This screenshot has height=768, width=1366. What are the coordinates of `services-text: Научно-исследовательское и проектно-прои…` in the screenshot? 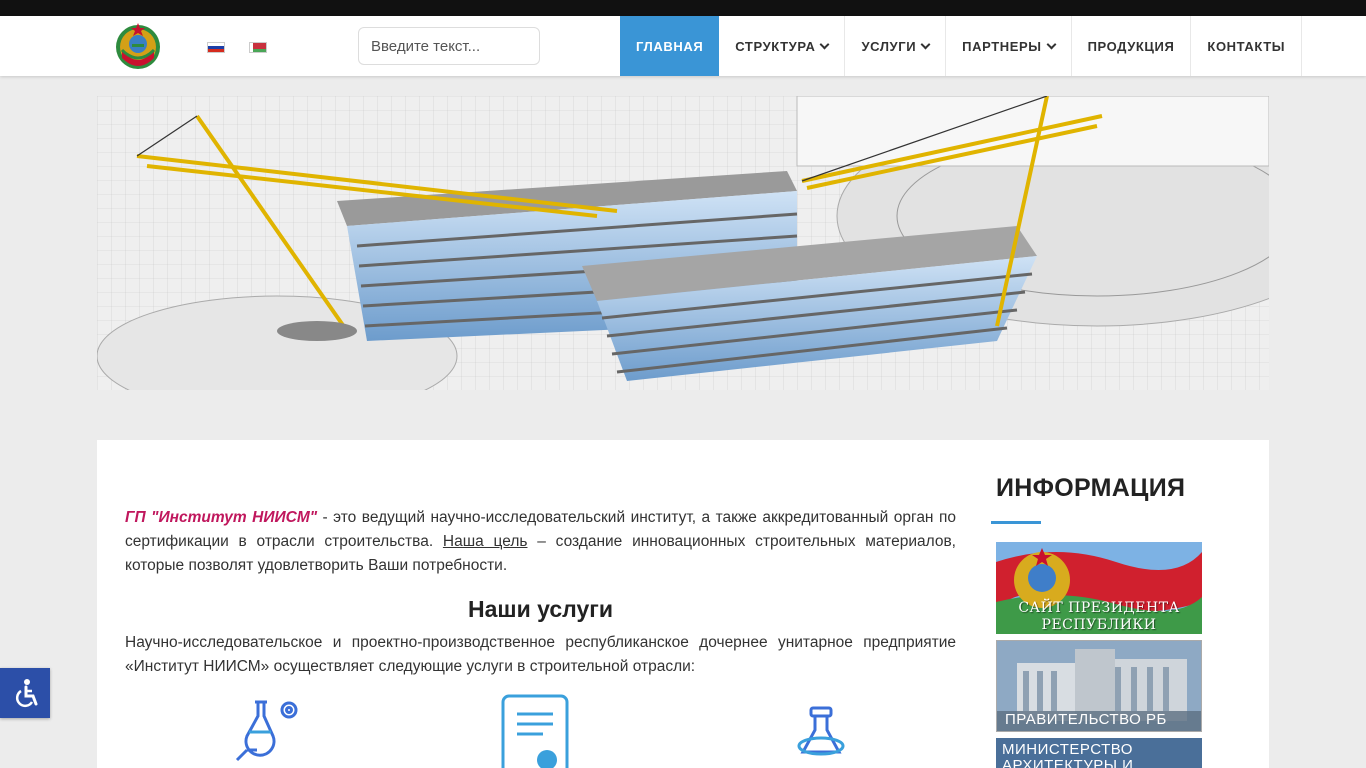 It's located at (540, 654).